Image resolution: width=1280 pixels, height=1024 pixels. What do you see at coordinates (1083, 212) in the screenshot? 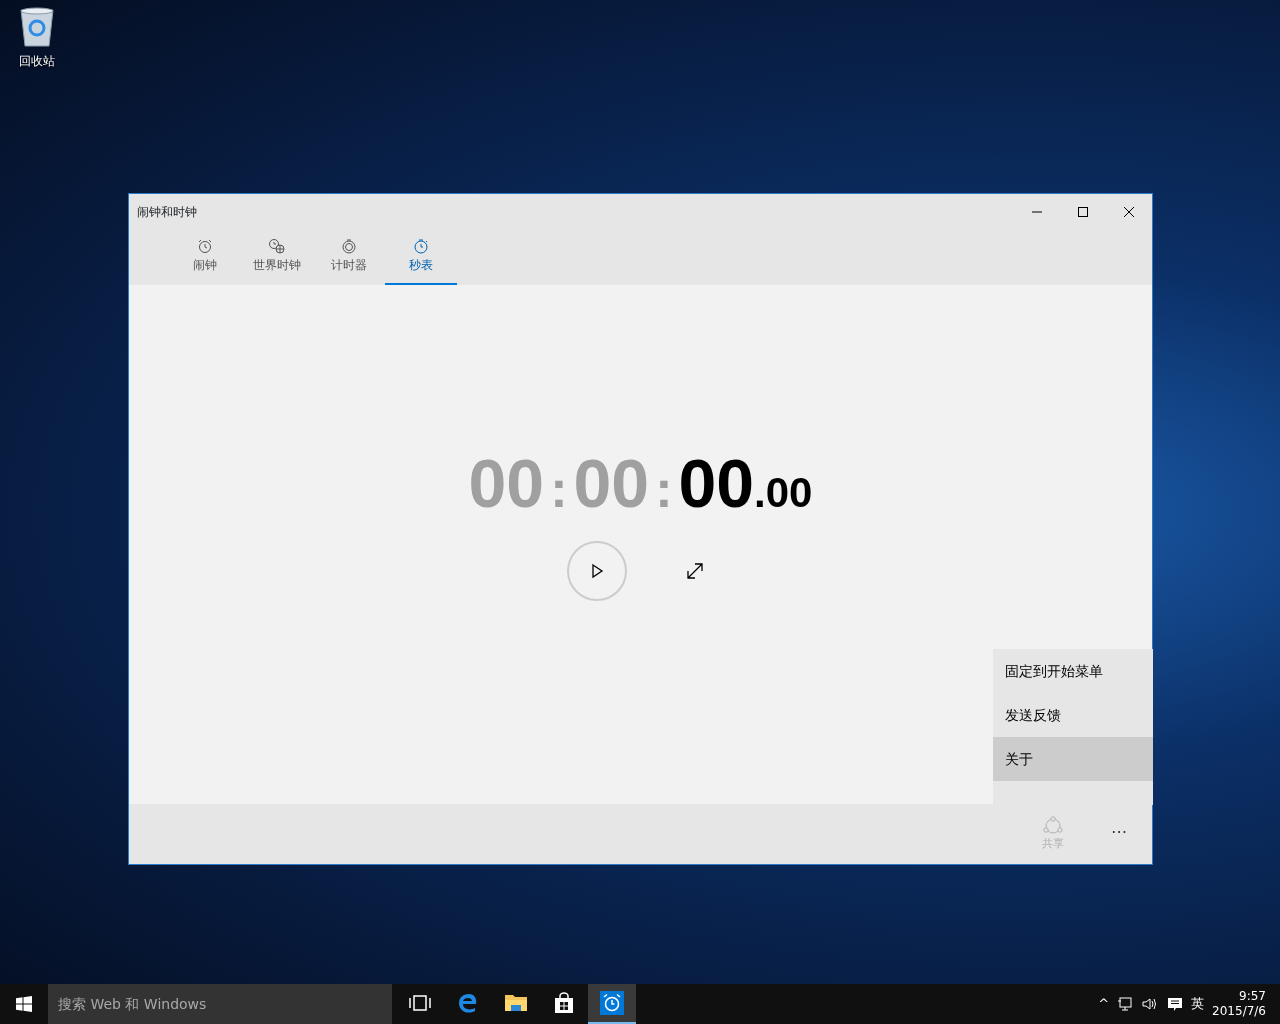
I see `maximize-icon` at bounding box center [1083, 212].